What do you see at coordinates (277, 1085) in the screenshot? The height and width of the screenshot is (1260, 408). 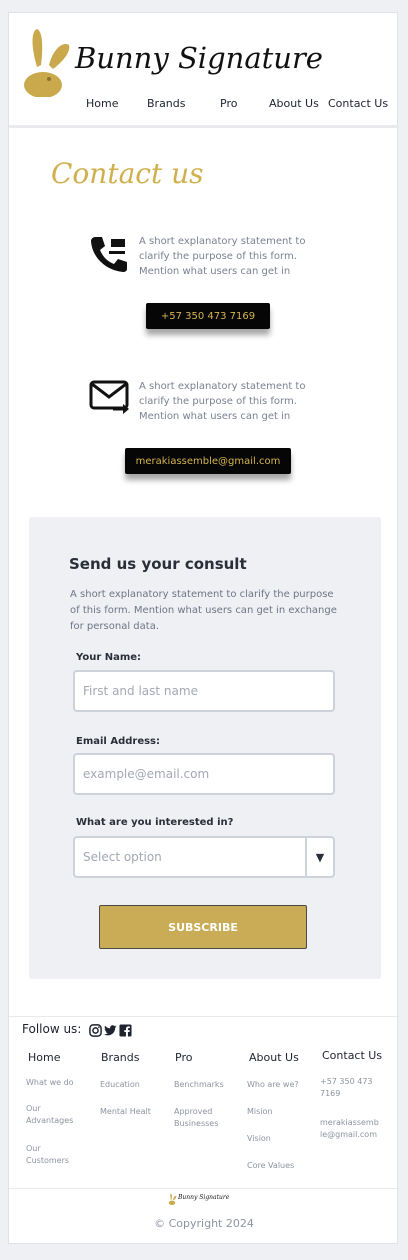 I see `footer-link: Who are we?` at bounding box center [277, 1085].